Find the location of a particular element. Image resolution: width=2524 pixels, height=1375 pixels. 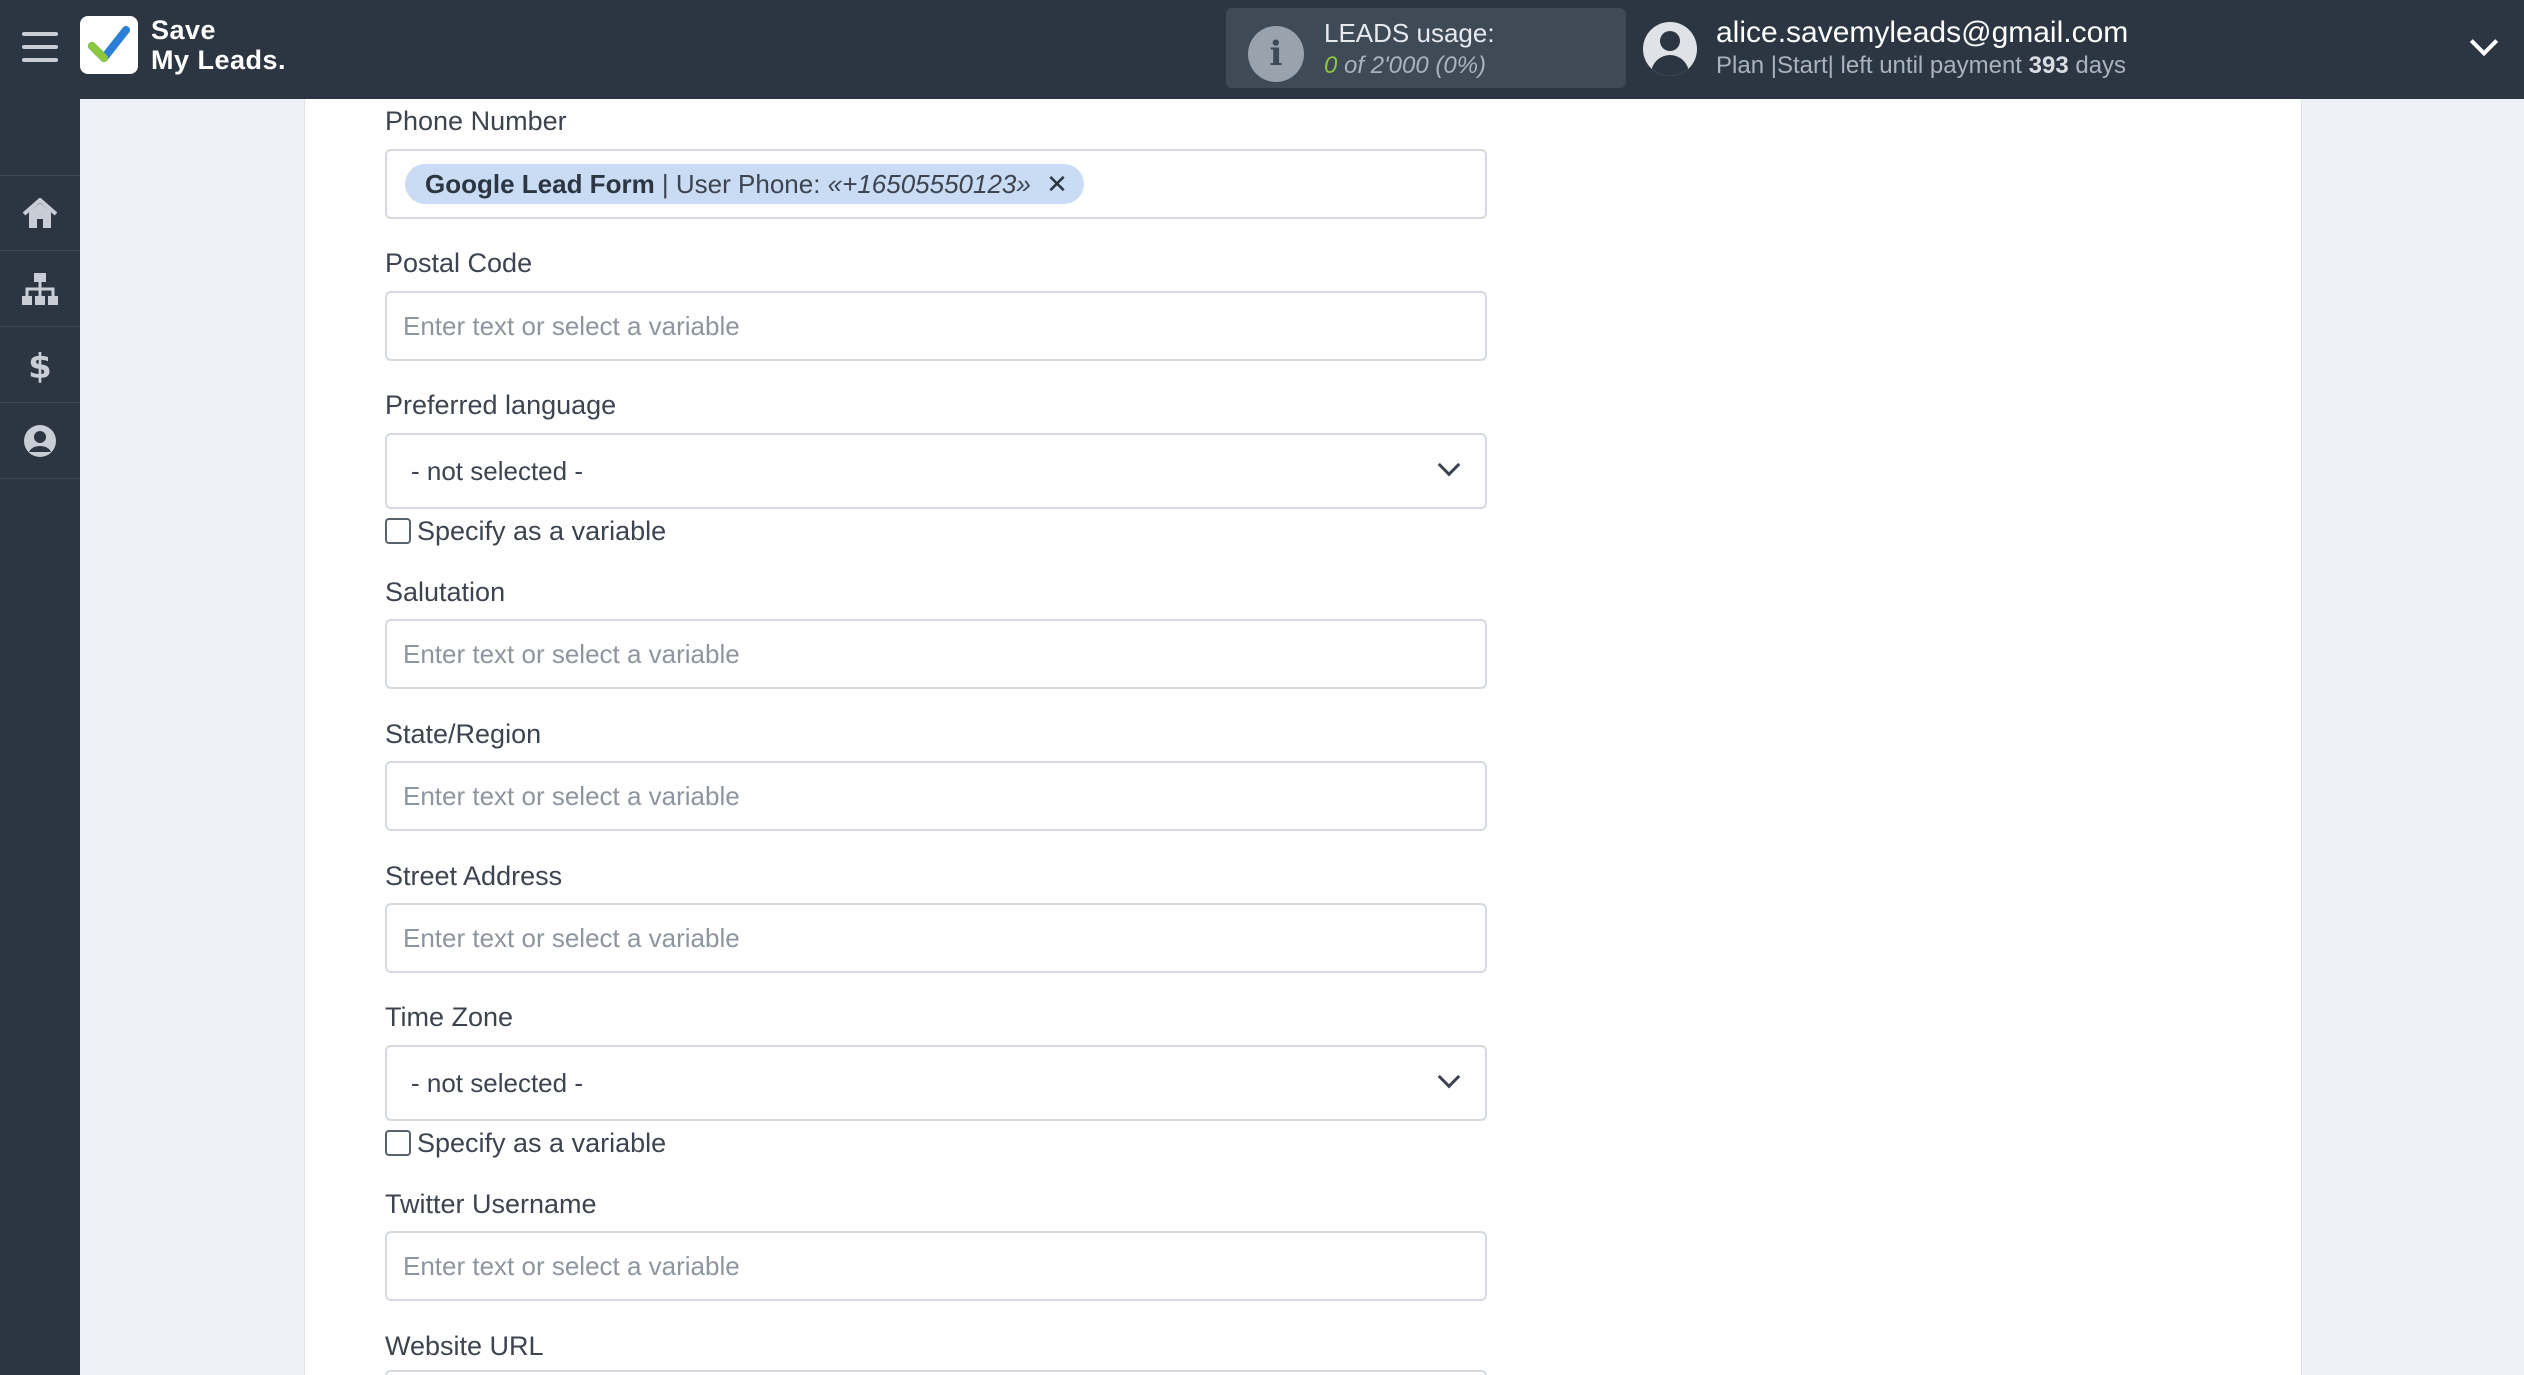

salutation-label: Salutation is located at coordinates (445, 592).